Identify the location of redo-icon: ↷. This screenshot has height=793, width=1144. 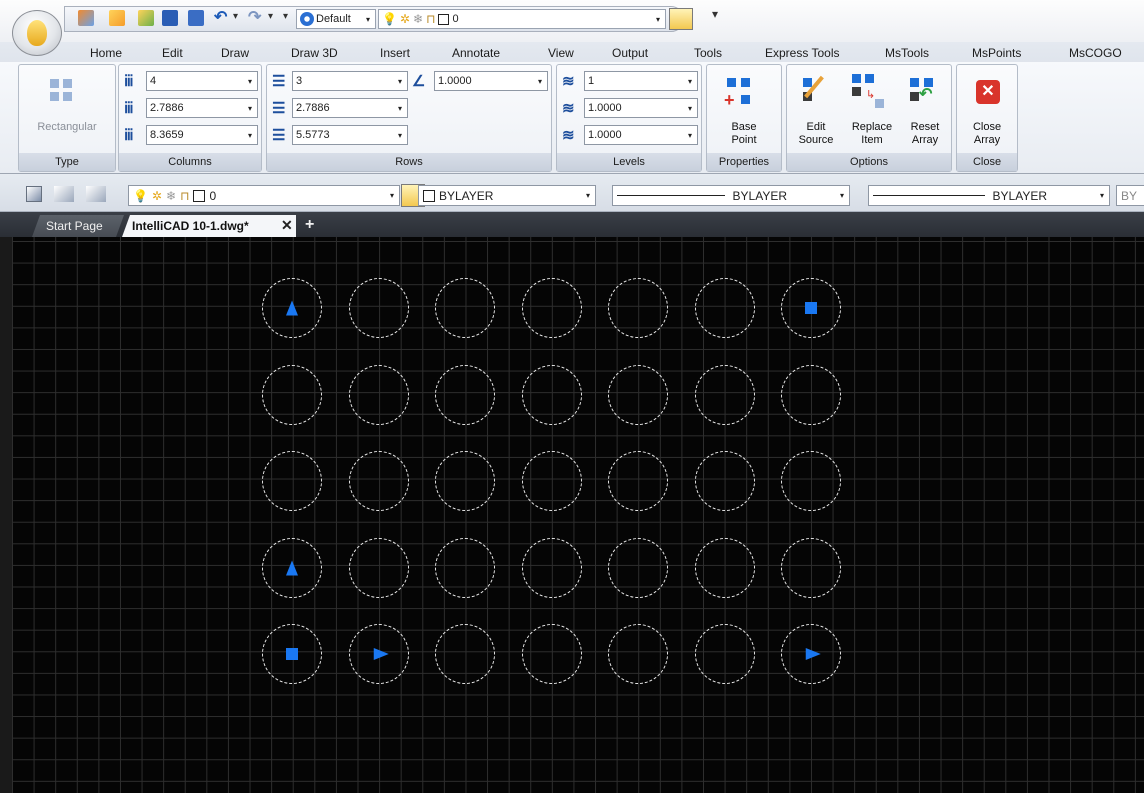
(256, 18).